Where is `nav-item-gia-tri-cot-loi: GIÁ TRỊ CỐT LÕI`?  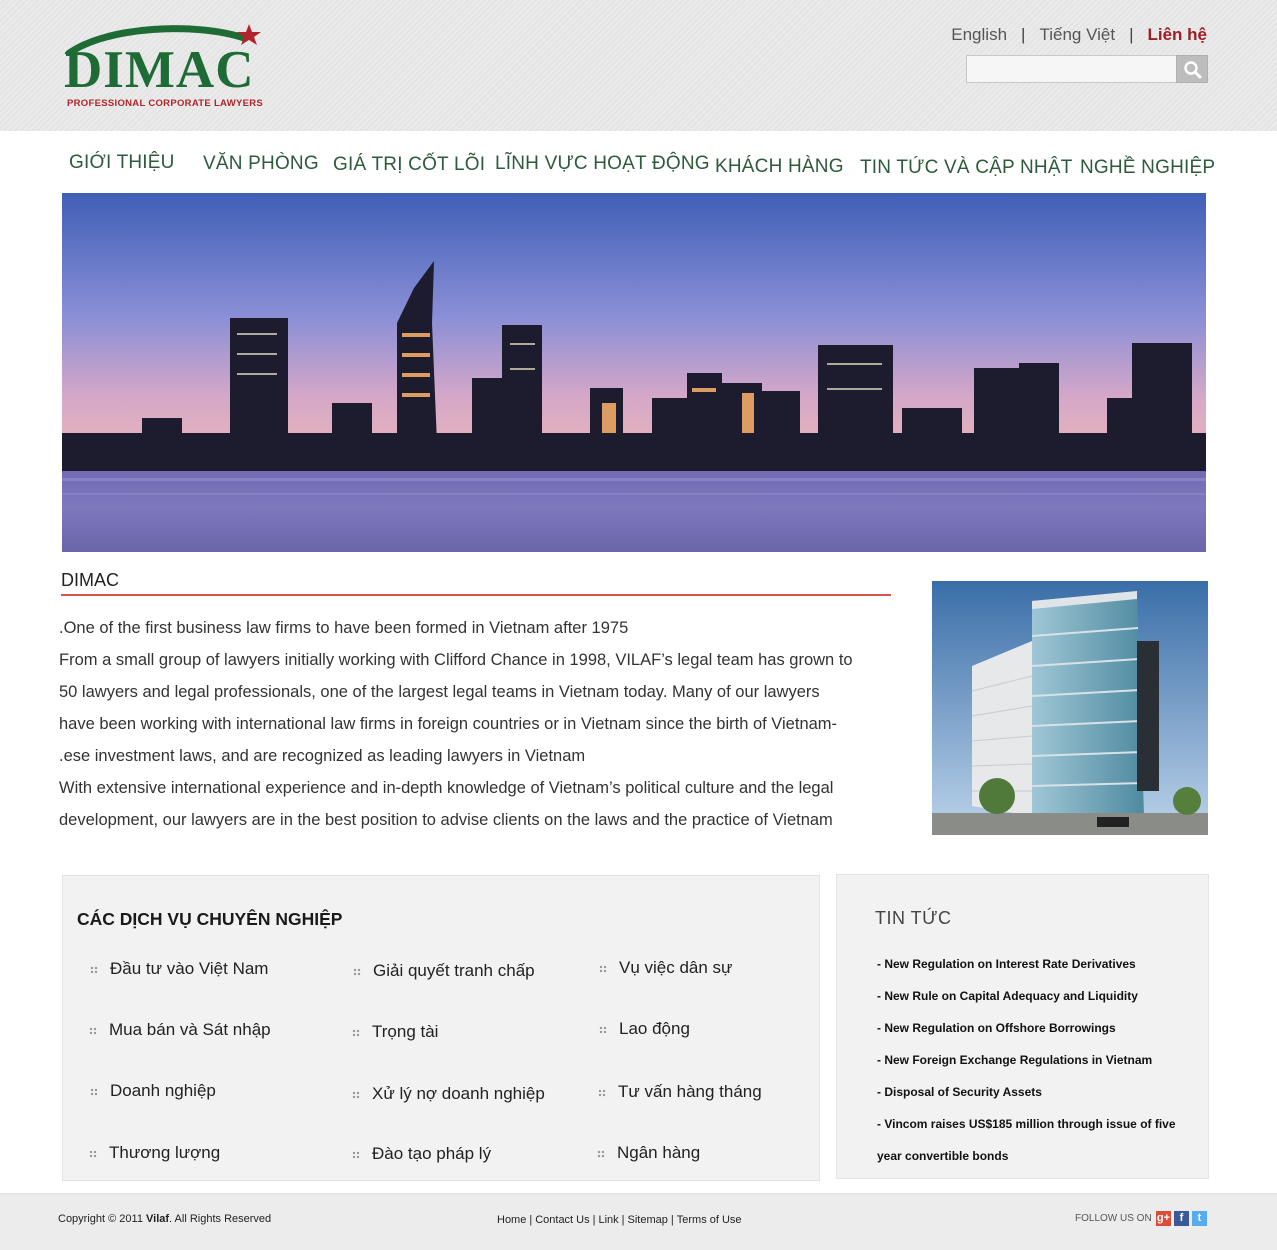 nav-item-gia-tri-cot-loi: GIÁ TRỊ CỐT LÕI is located at coordinates (409, 165).